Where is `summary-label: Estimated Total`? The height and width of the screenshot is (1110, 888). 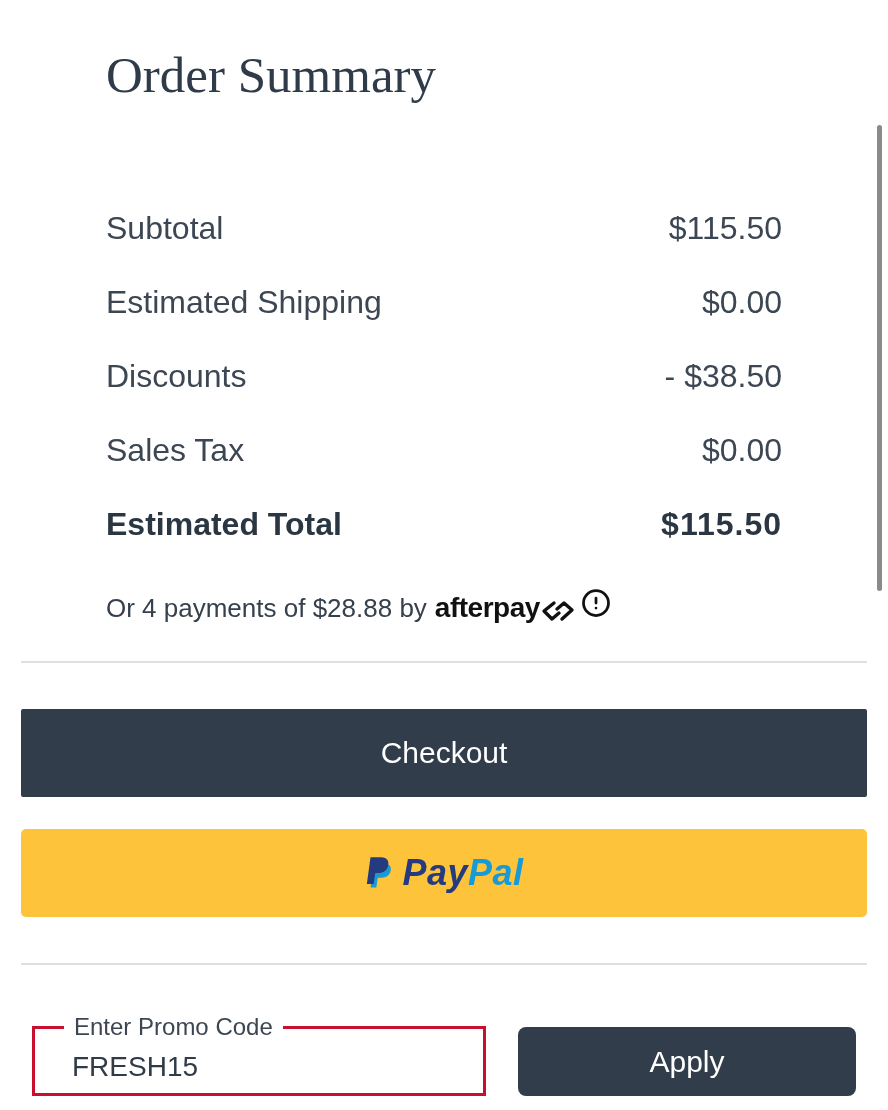
summary-label: Estimated Total is located at coordinates (224, 524).